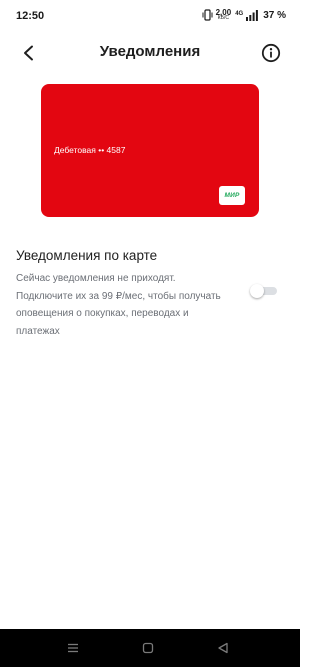 This screenshot has width=320, height=667. I want to click on back-triangle-icon, so click(223, 648).